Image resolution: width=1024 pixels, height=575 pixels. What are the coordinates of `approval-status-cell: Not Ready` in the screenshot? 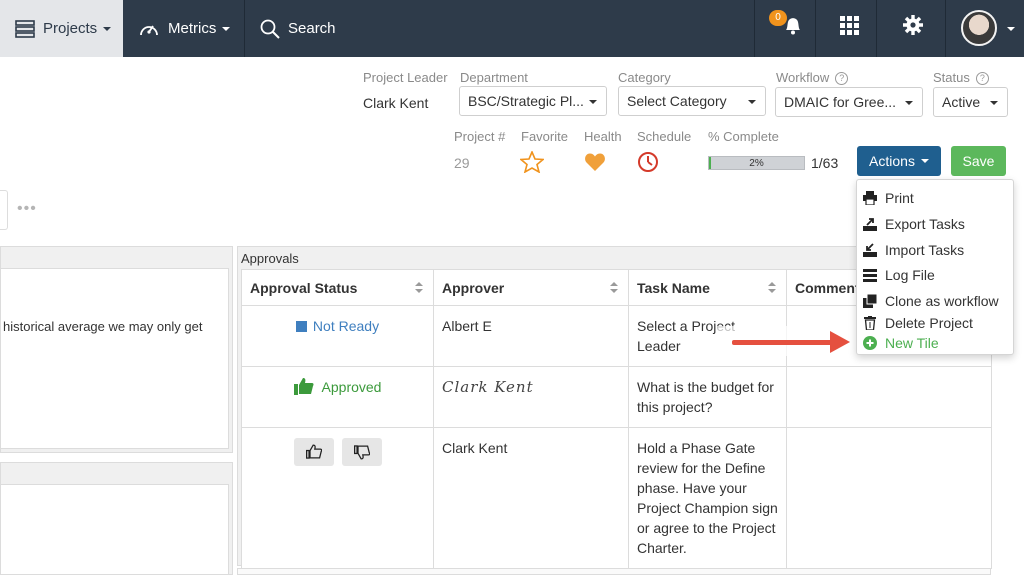 It's located at (337, 336).